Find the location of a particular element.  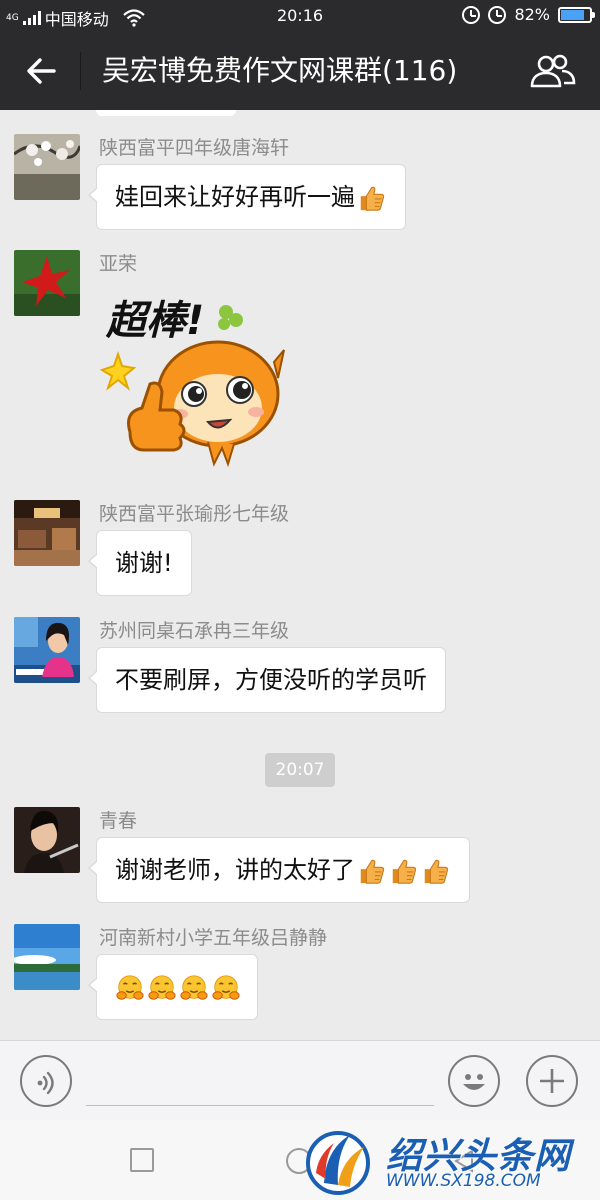

message-text: 谢谢! is located at coordinates (144, 563).